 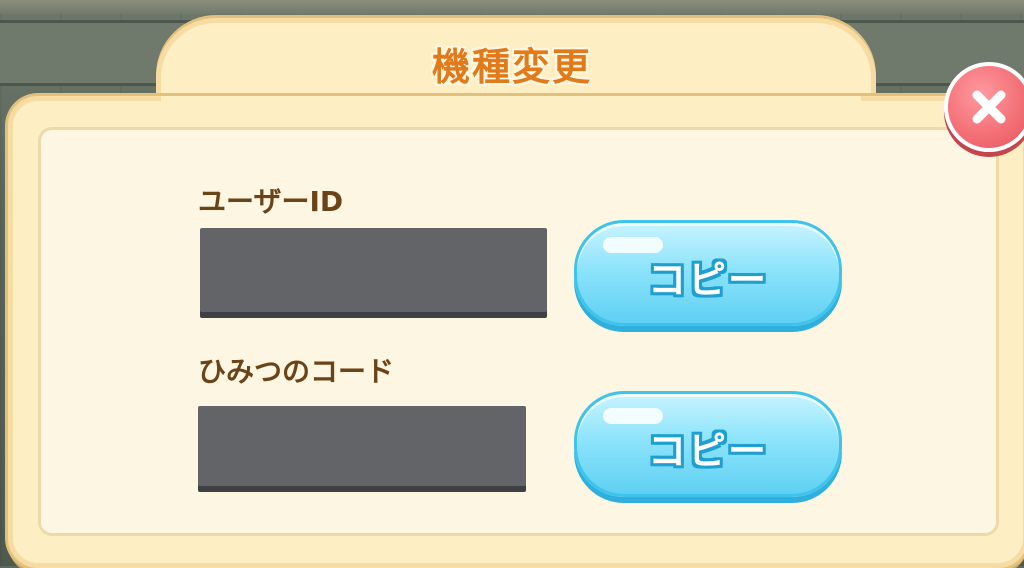 I want to click on background-edge, so click(x=512, y=7).